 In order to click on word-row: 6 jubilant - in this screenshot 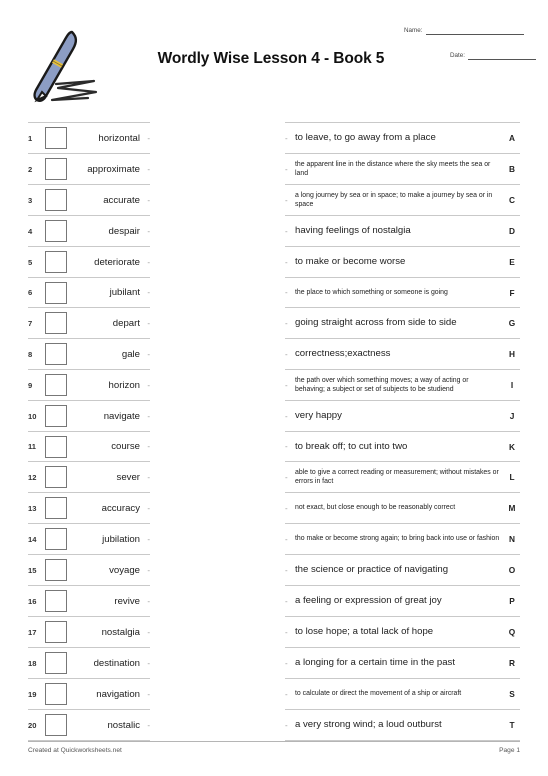, I will do `click(89, 293)`.